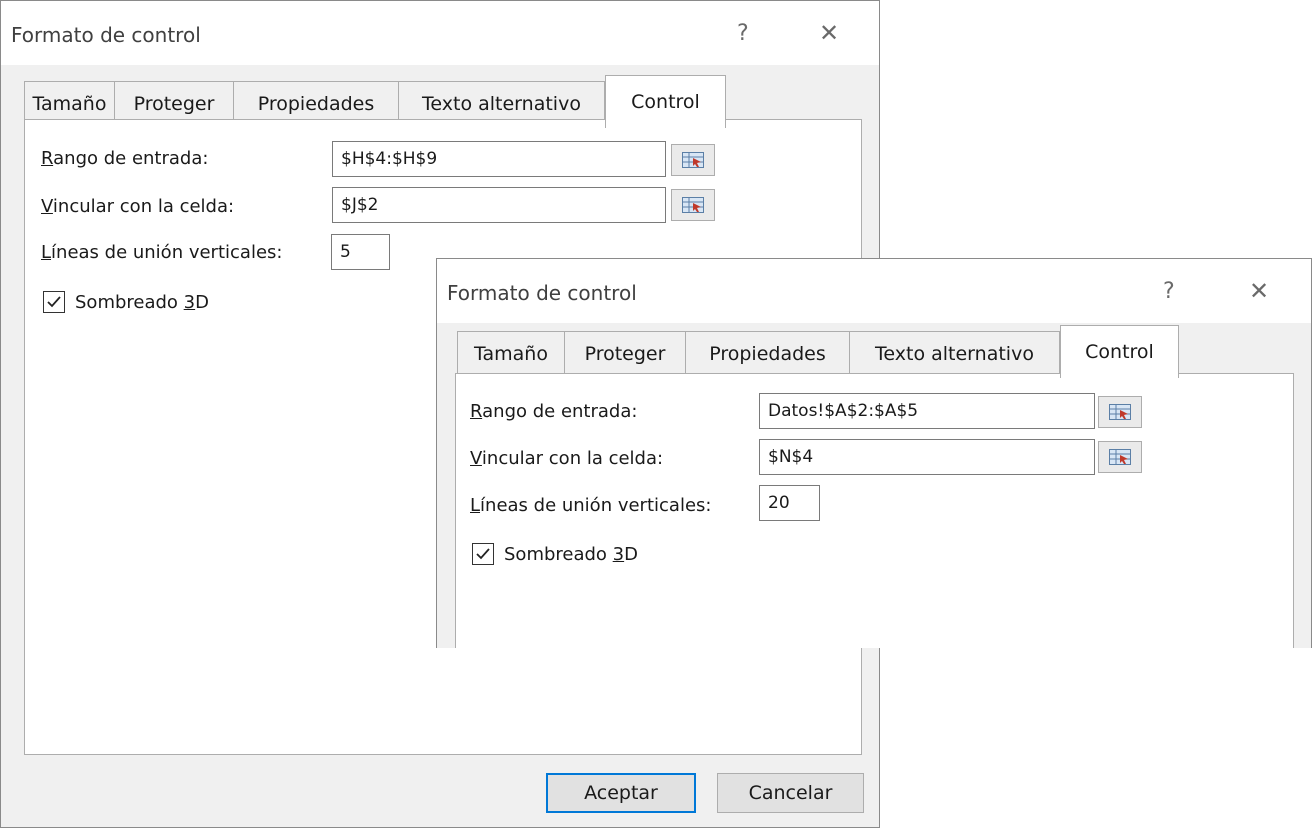  I want to click on tab-size: Tamaño, so click(510, 354).